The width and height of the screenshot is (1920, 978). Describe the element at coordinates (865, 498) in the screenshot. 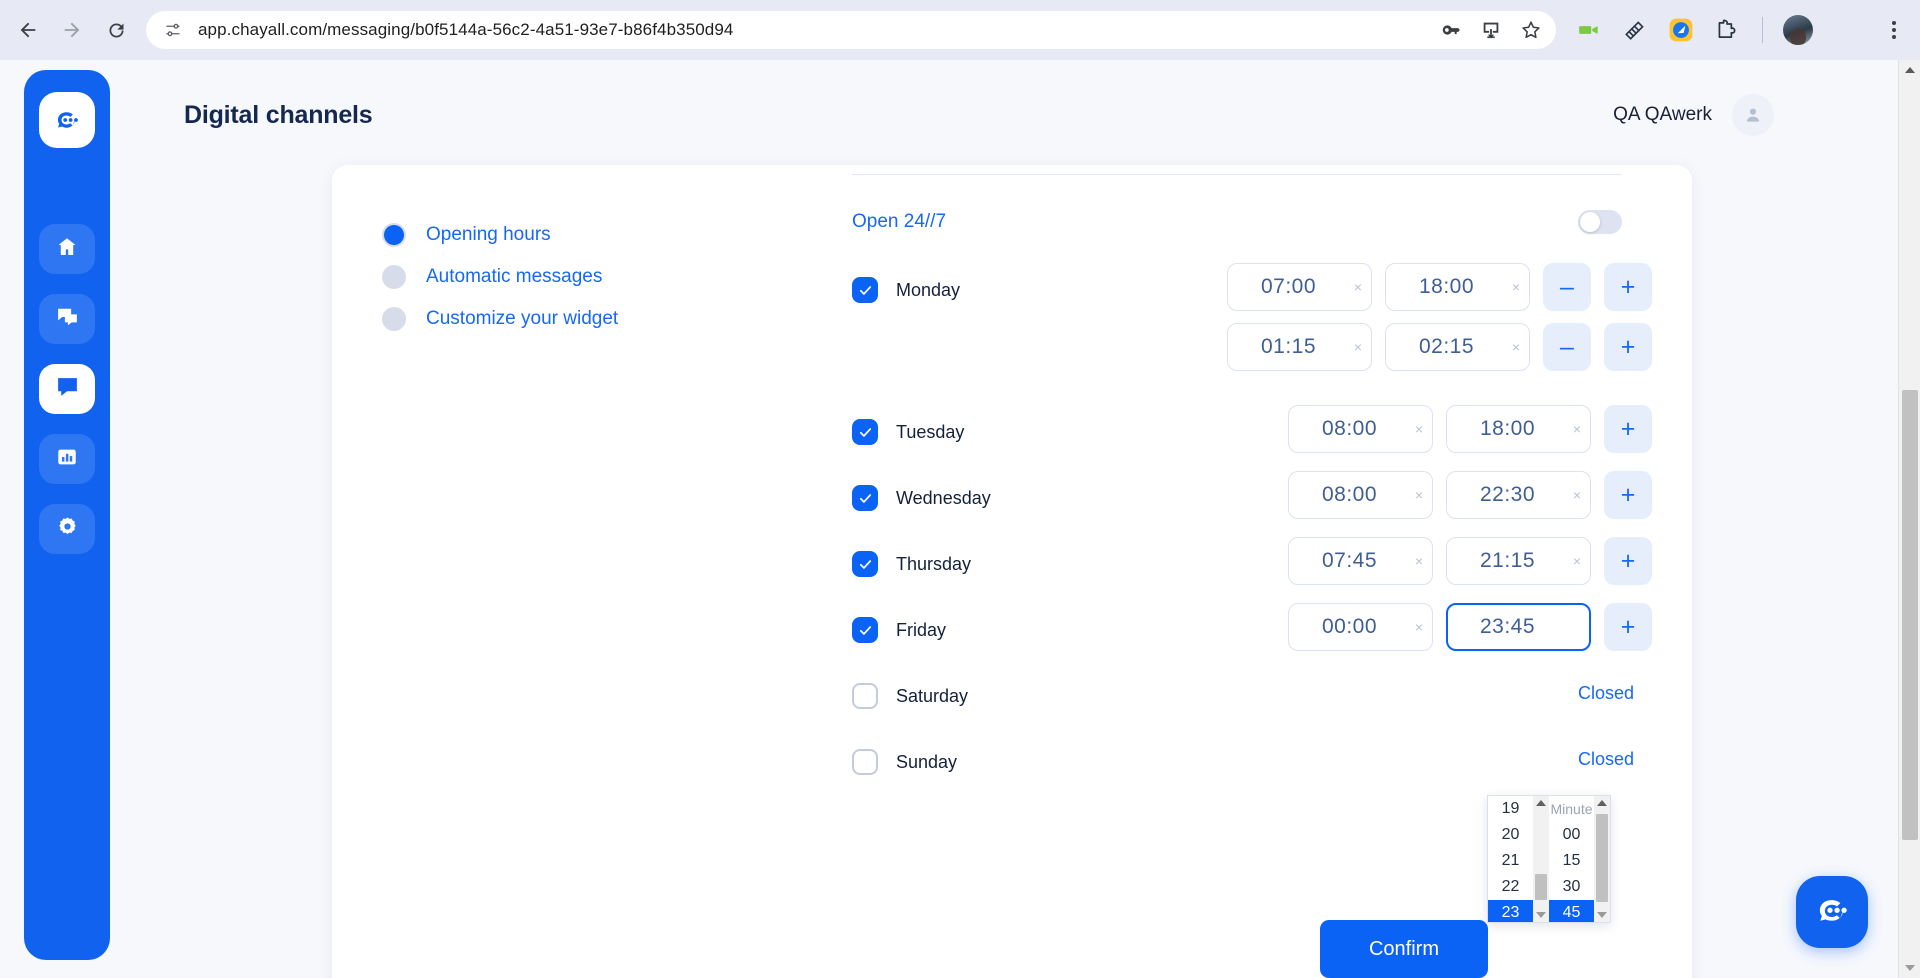

I see `day-checkbox-wednesday` at that location.